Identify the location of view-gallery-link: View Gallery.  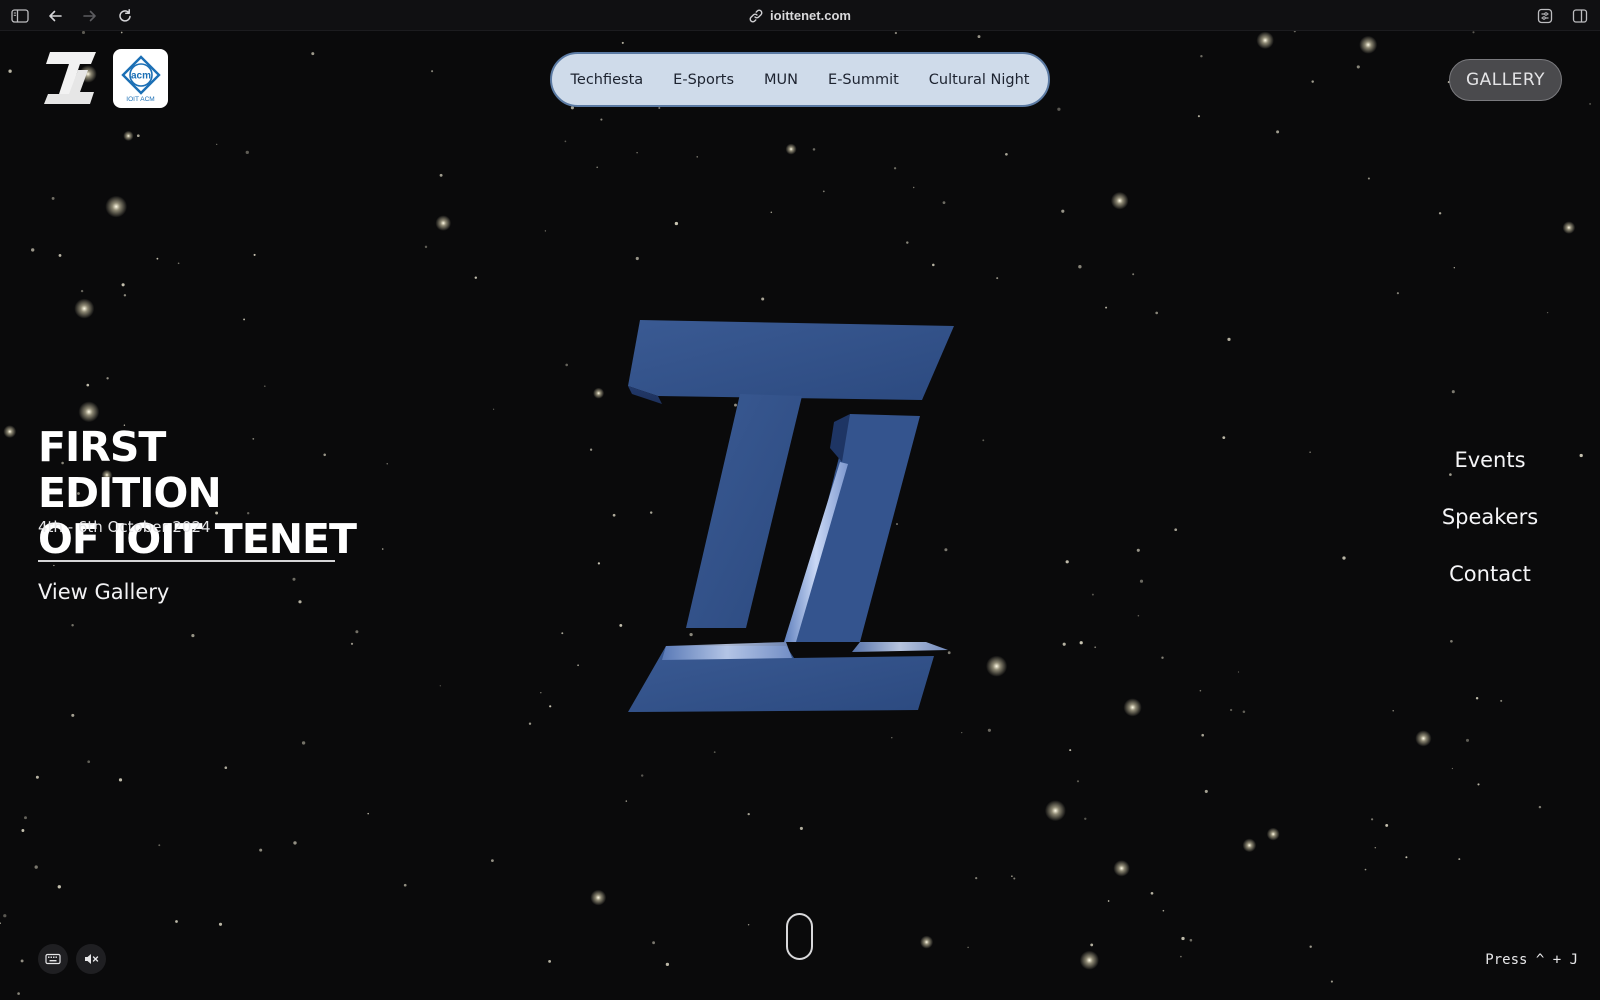
(103, 592).